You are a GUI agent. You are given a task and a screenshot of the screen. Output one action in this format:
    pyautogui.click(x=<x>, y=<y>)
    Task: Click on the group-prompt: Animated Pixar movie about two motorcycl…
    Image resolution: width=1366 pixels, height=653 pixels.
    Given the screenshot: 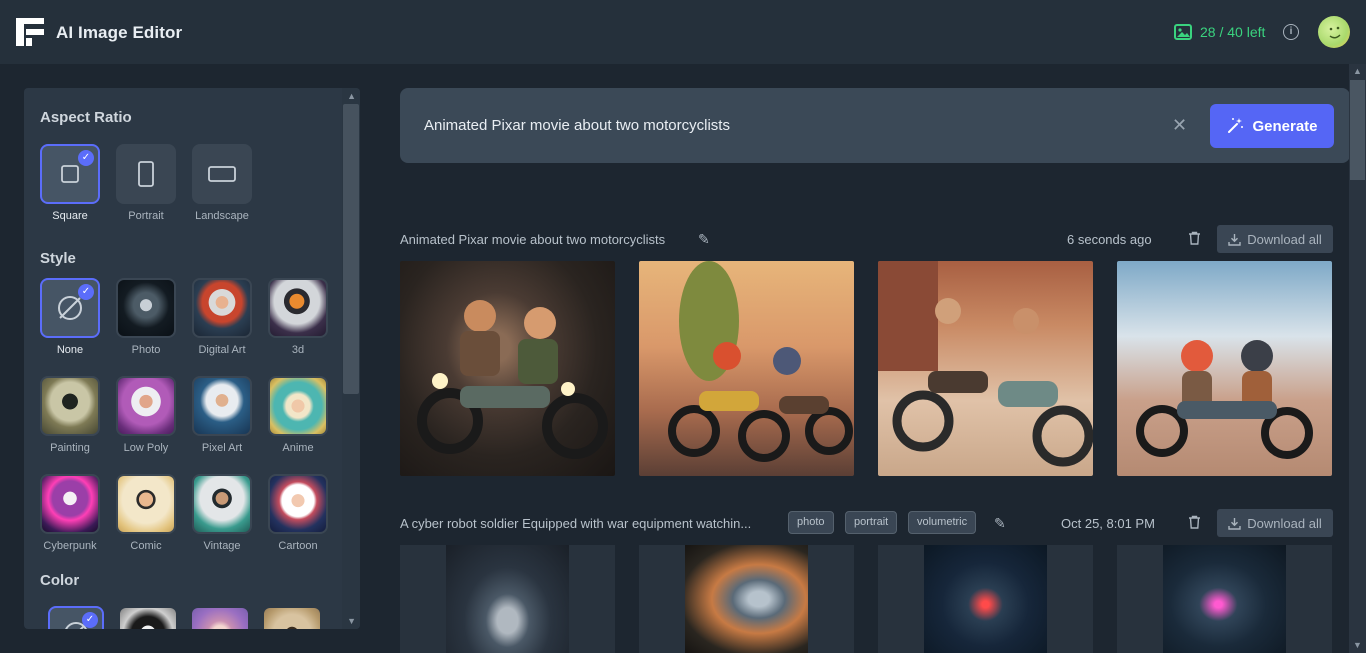 What is the action you would take?
    pyautogui.click(x=533, y=239)
    